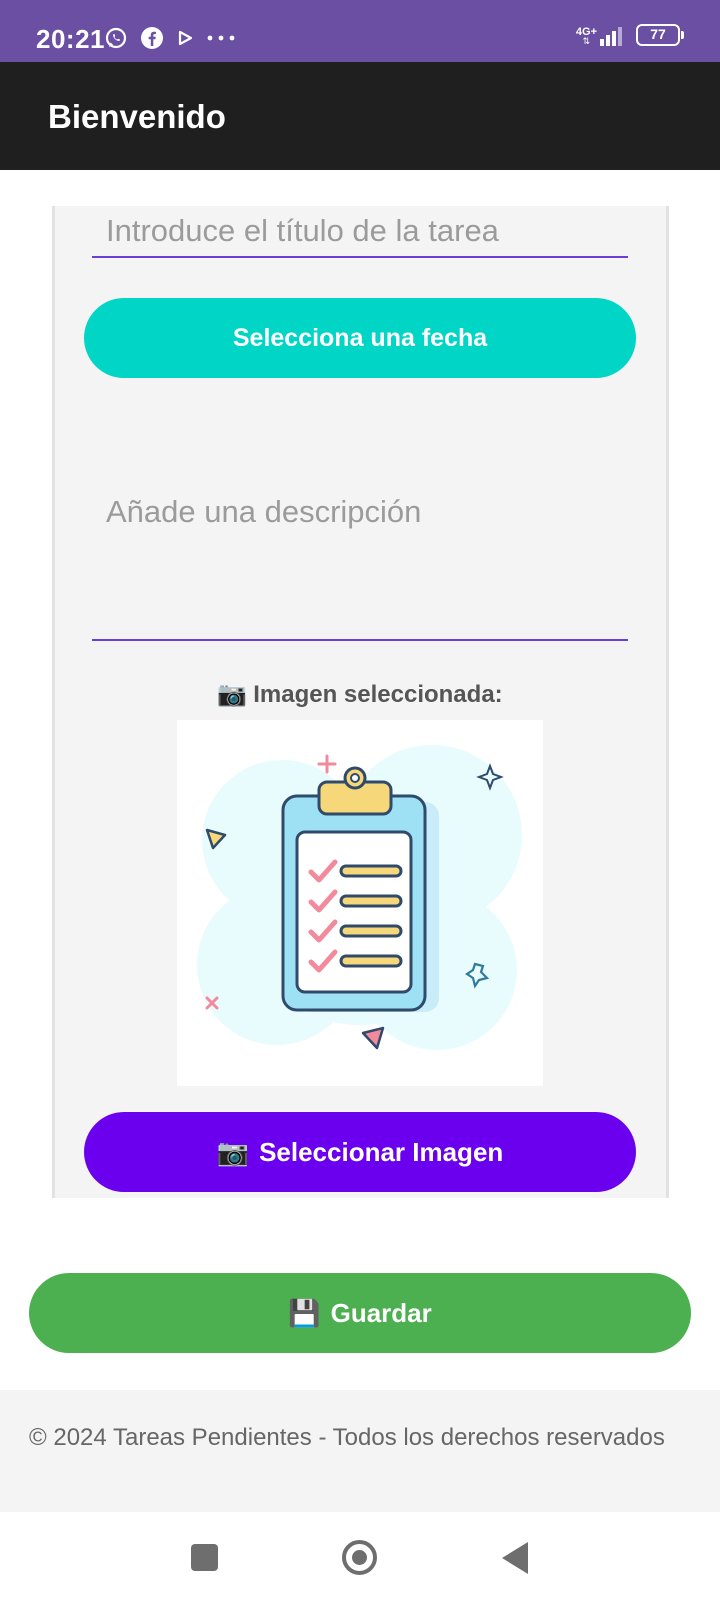  Describe the element at coordinates (381, 1312) in the screenshot. I see `save-button-label: Guardar` at that location.